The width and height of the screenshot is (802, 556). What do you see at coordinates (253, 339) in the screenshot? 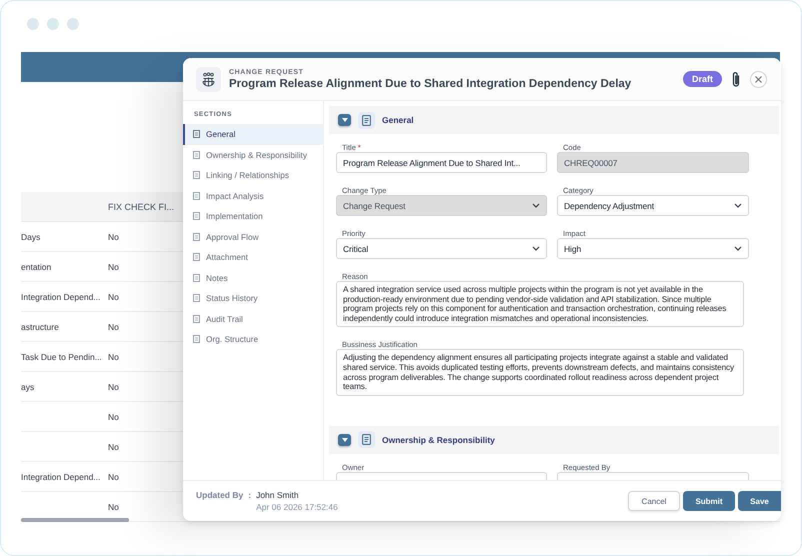
I see `sidebar-item: Org. Structure` at bounding box center [253, 339].